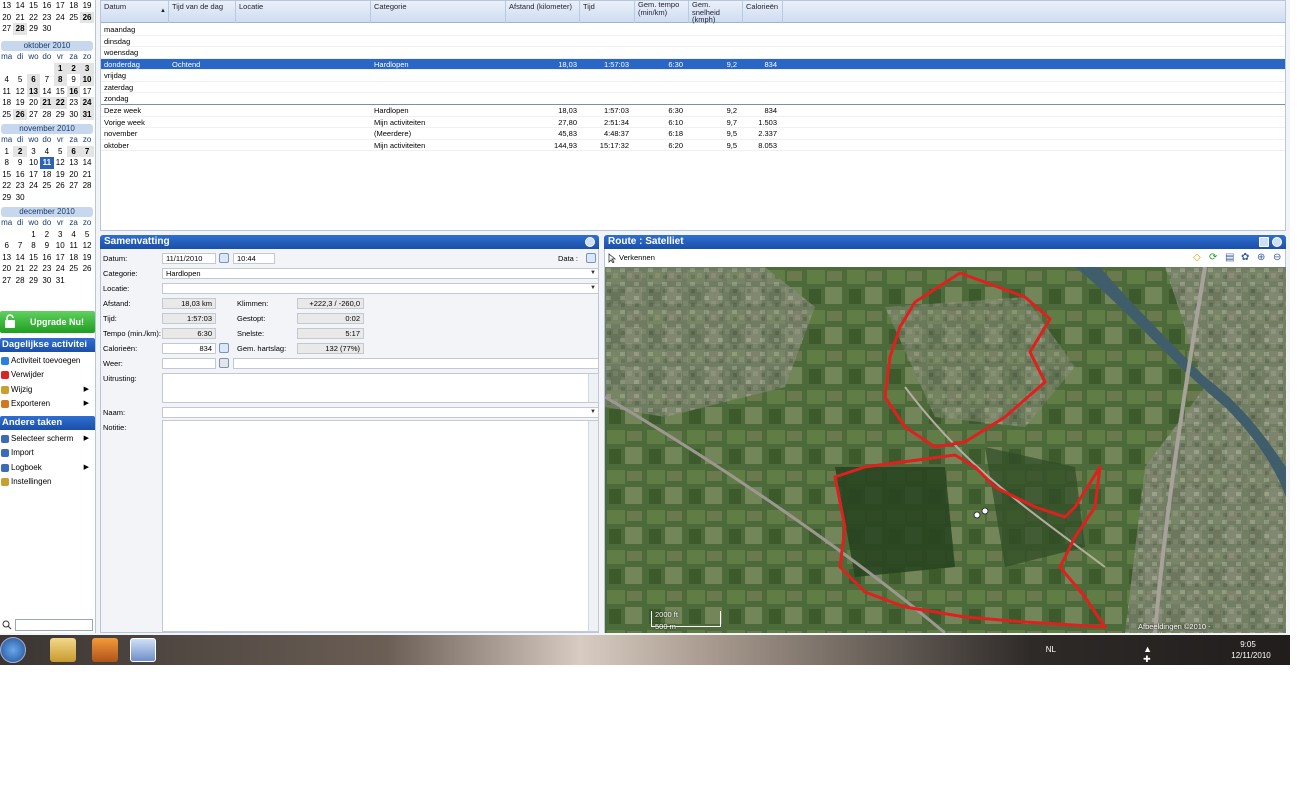  I want to click on col-header-speed: Gem. snelheid (kmph), so click(716, 12).